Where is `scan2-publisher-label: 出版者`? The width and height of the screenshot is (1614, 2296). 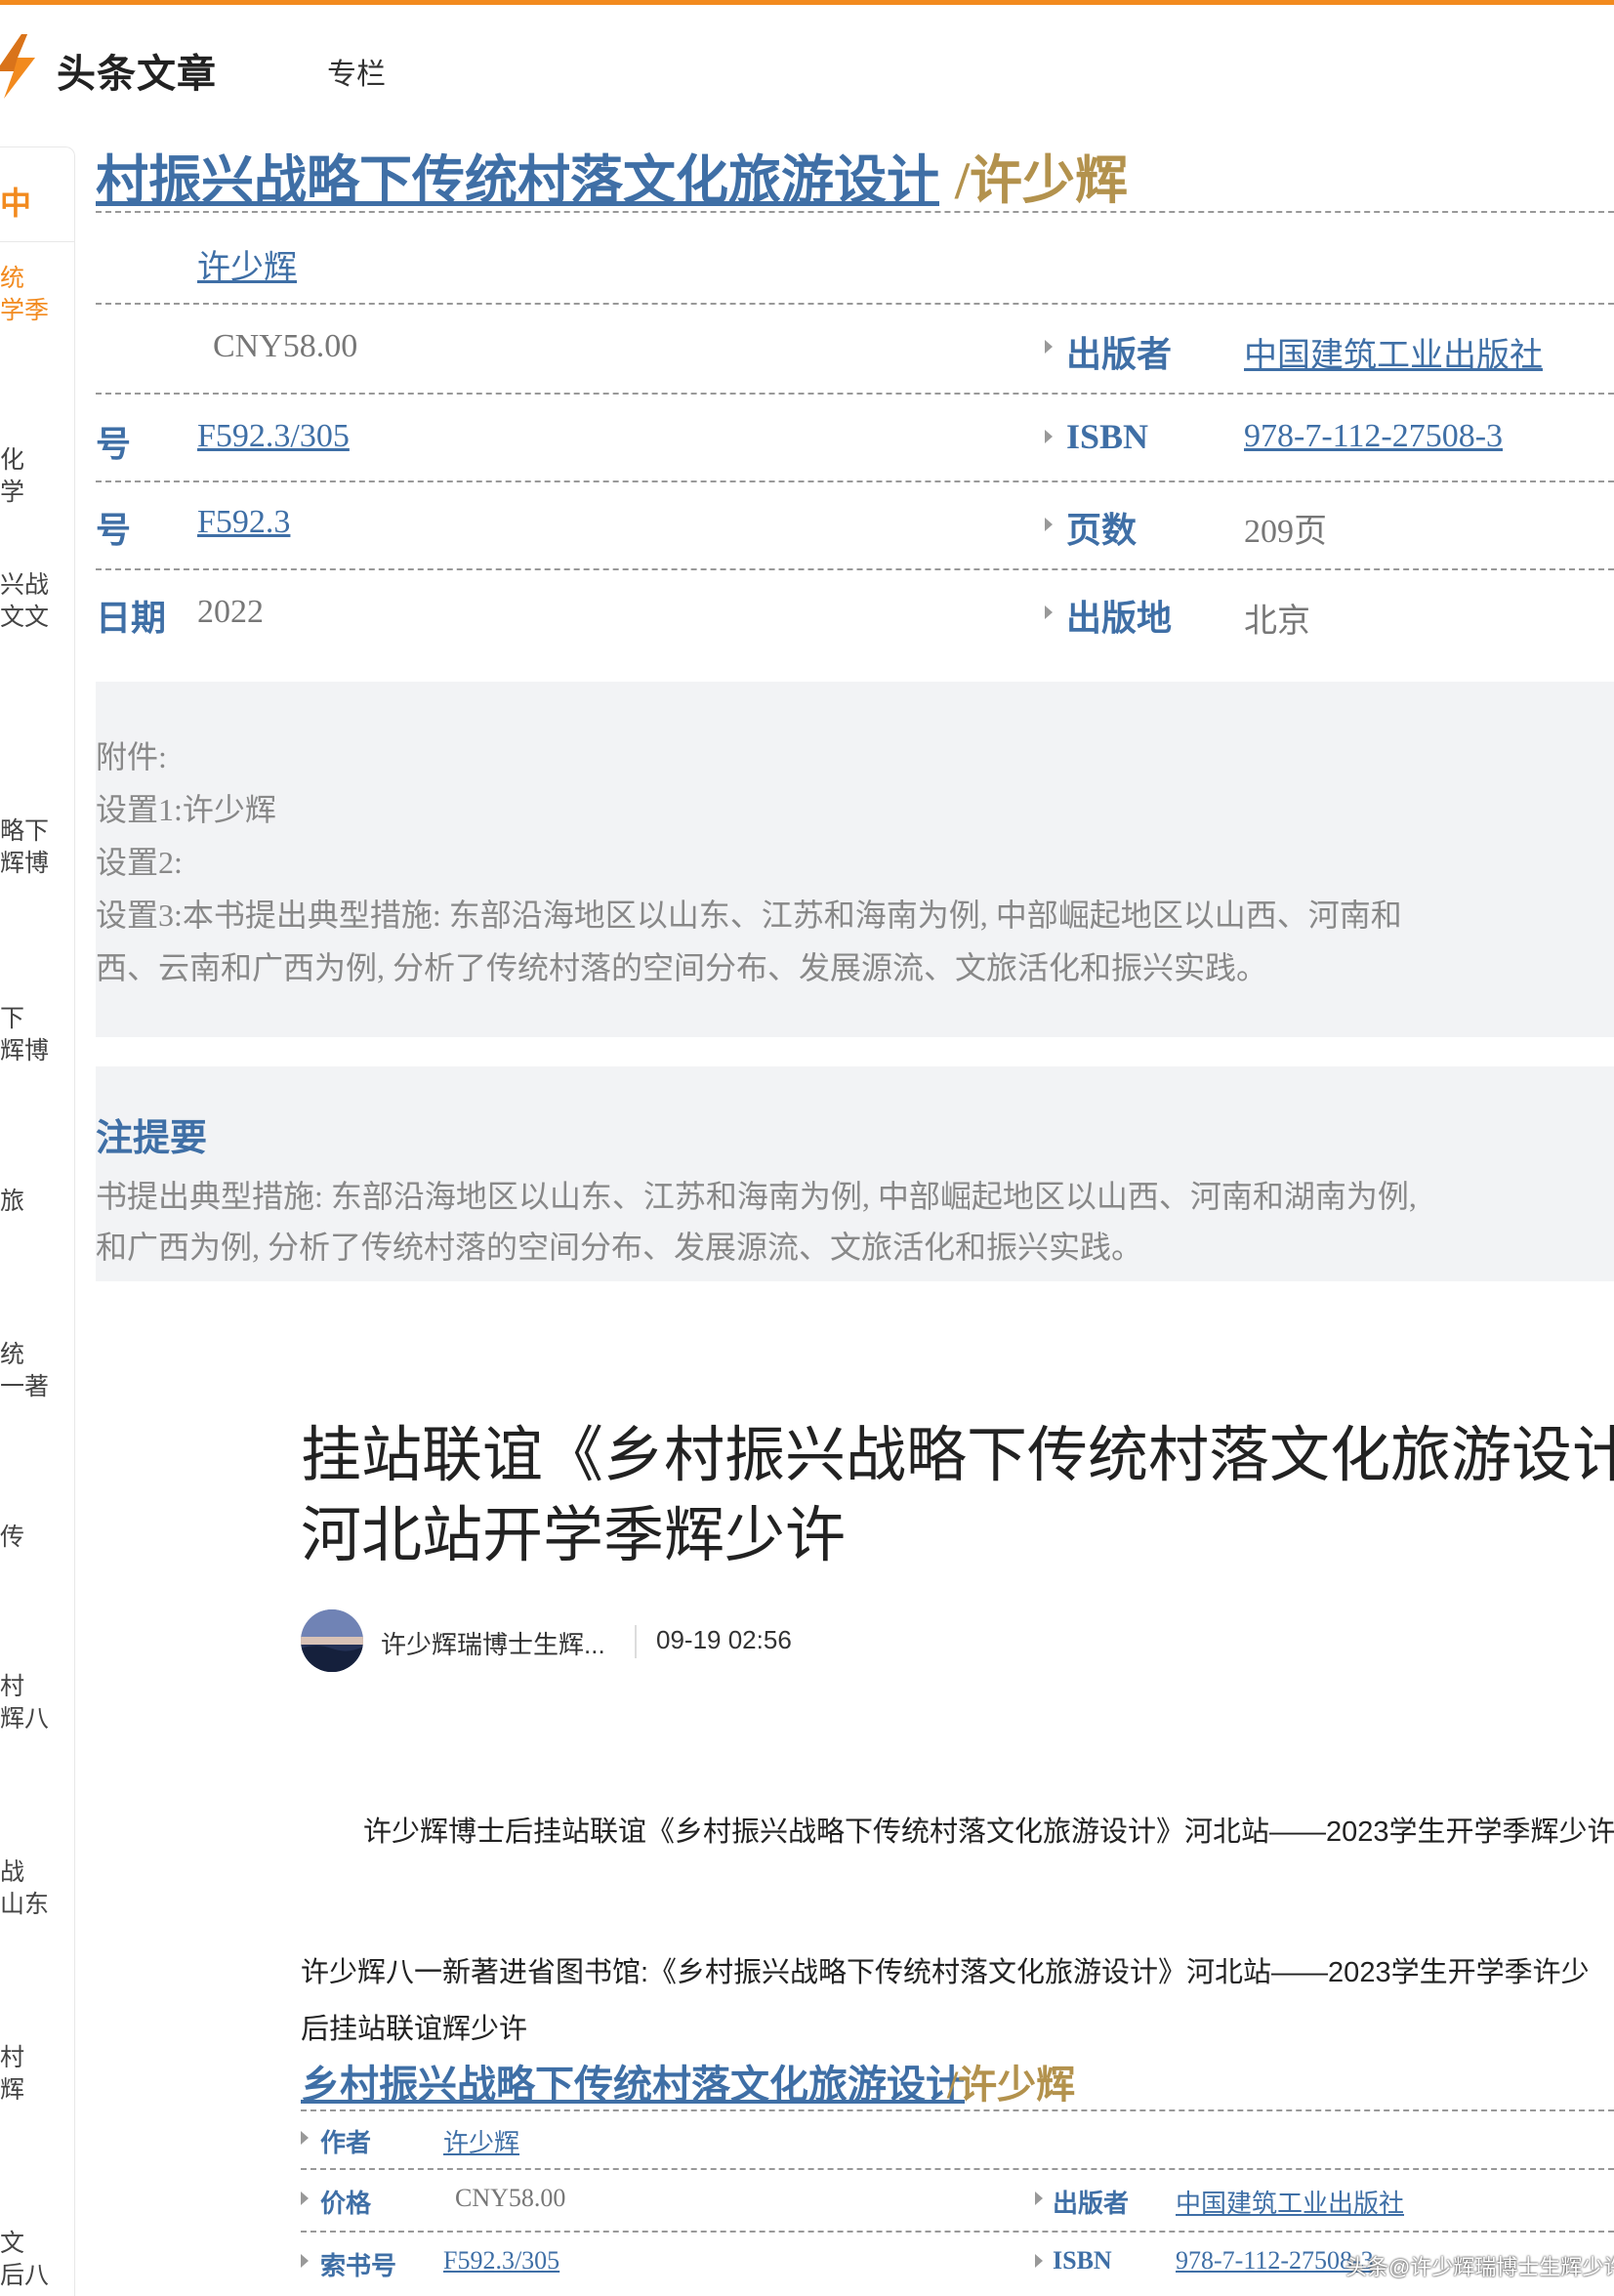 scan2-publisher-label: 出版者 is located at coordinates (1091, 2204).